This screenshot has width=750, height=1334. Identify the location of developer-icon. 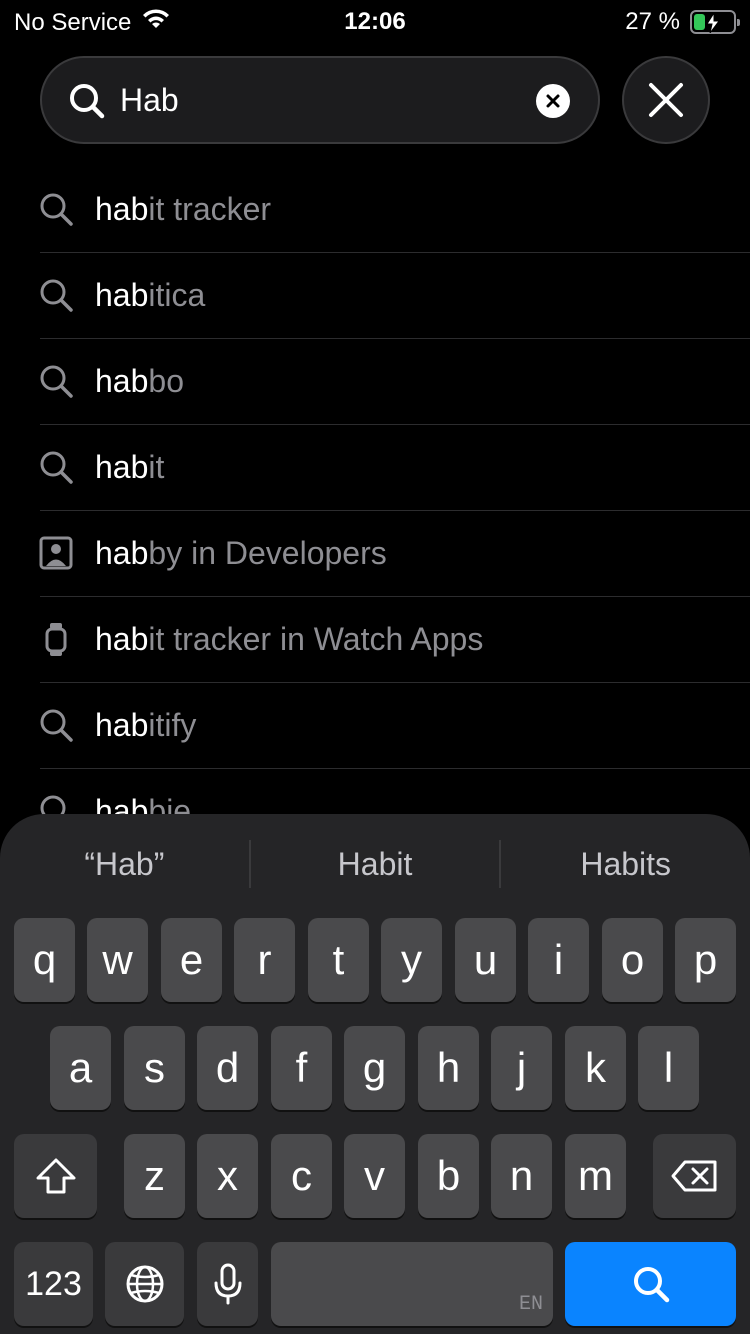
(57, 554).